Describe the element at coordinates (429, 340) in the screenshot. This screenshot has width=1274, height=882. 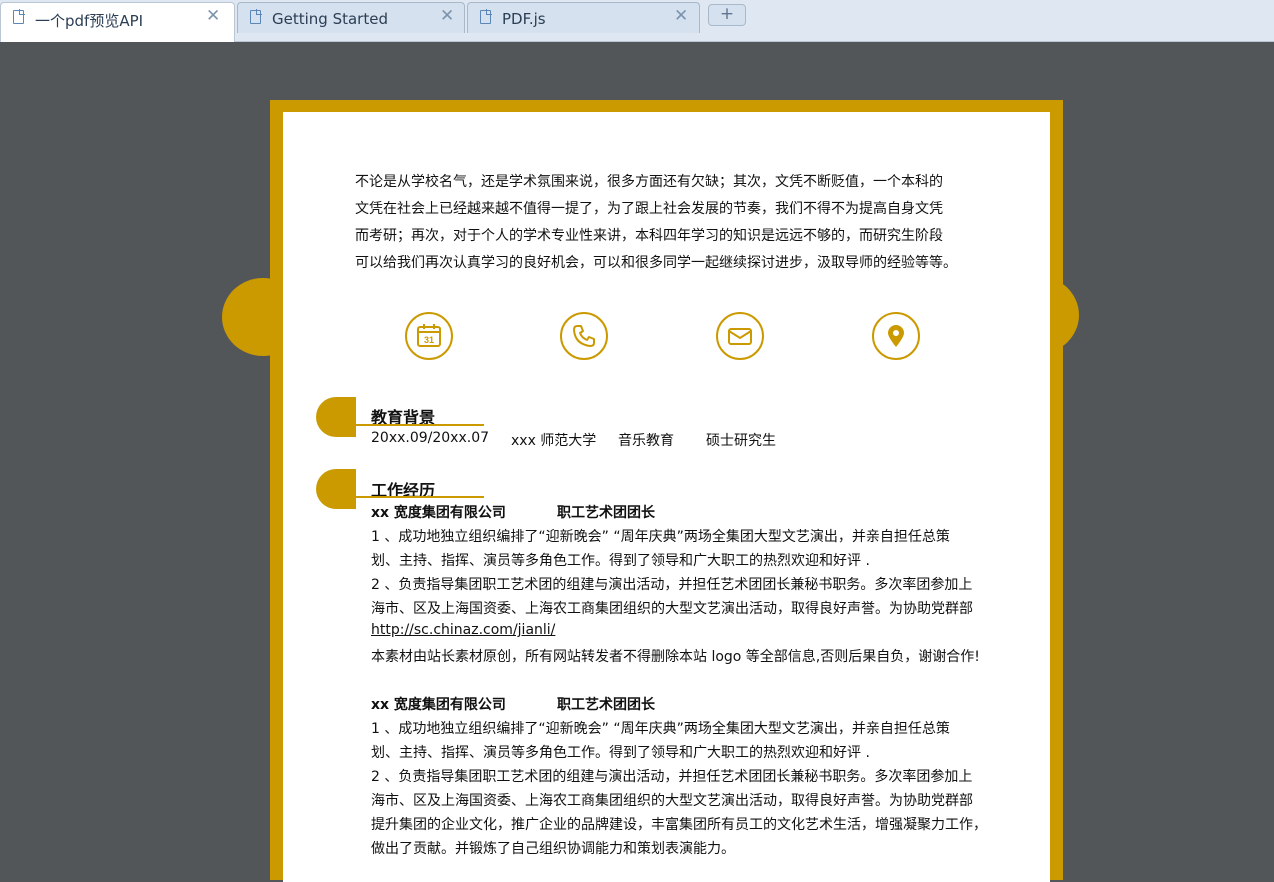
I see `calendar-day: 31` at that location.